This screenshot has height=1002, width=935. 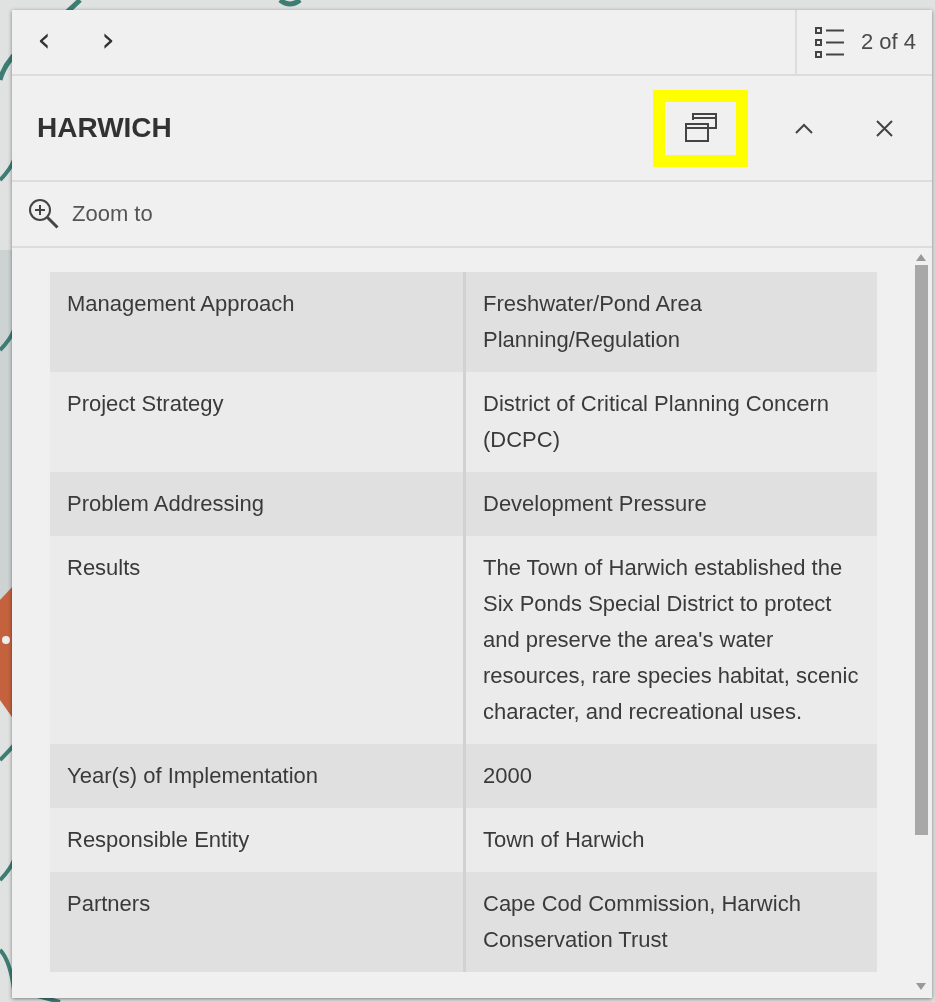 I want to click on dock-button, so click(x=700, y=128).